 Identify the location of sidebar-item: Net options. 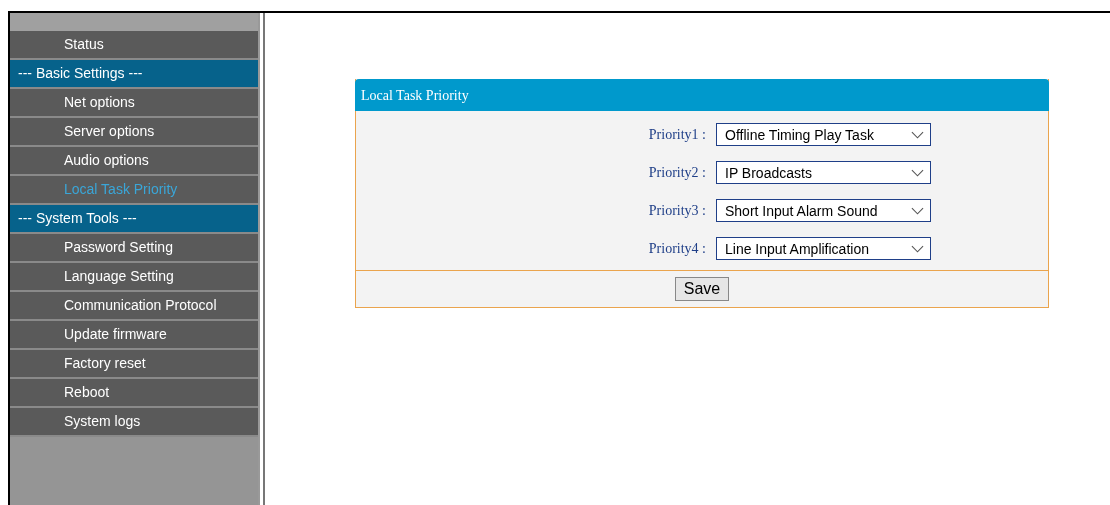
(134, 103).